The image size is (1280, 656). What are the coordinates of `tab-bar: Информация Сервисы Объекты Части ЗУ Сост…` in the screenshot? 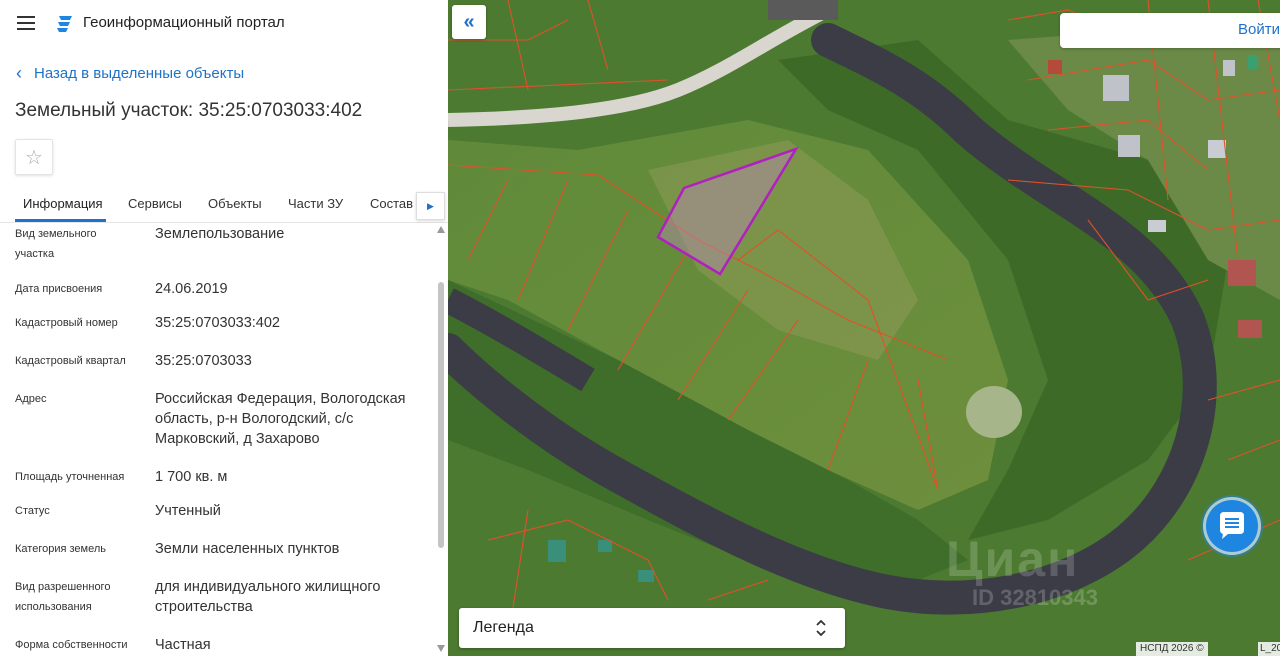 It's located at (224, 204).